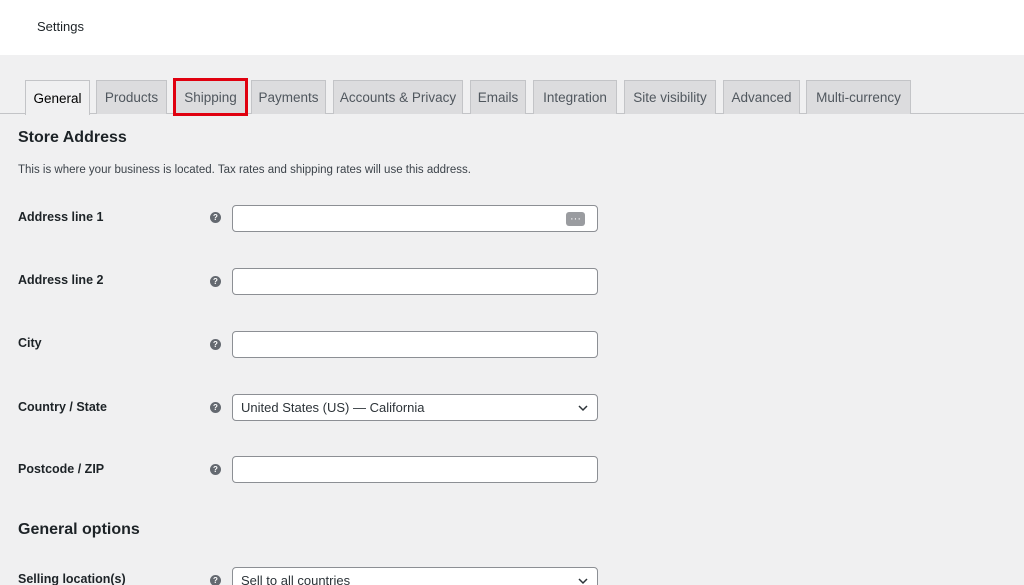 This screenshot has height=585, width=1024. What do you see at coordinates (30, 343) in the screenshot?
I see `city-label: City` at bounding box center [30, 343].